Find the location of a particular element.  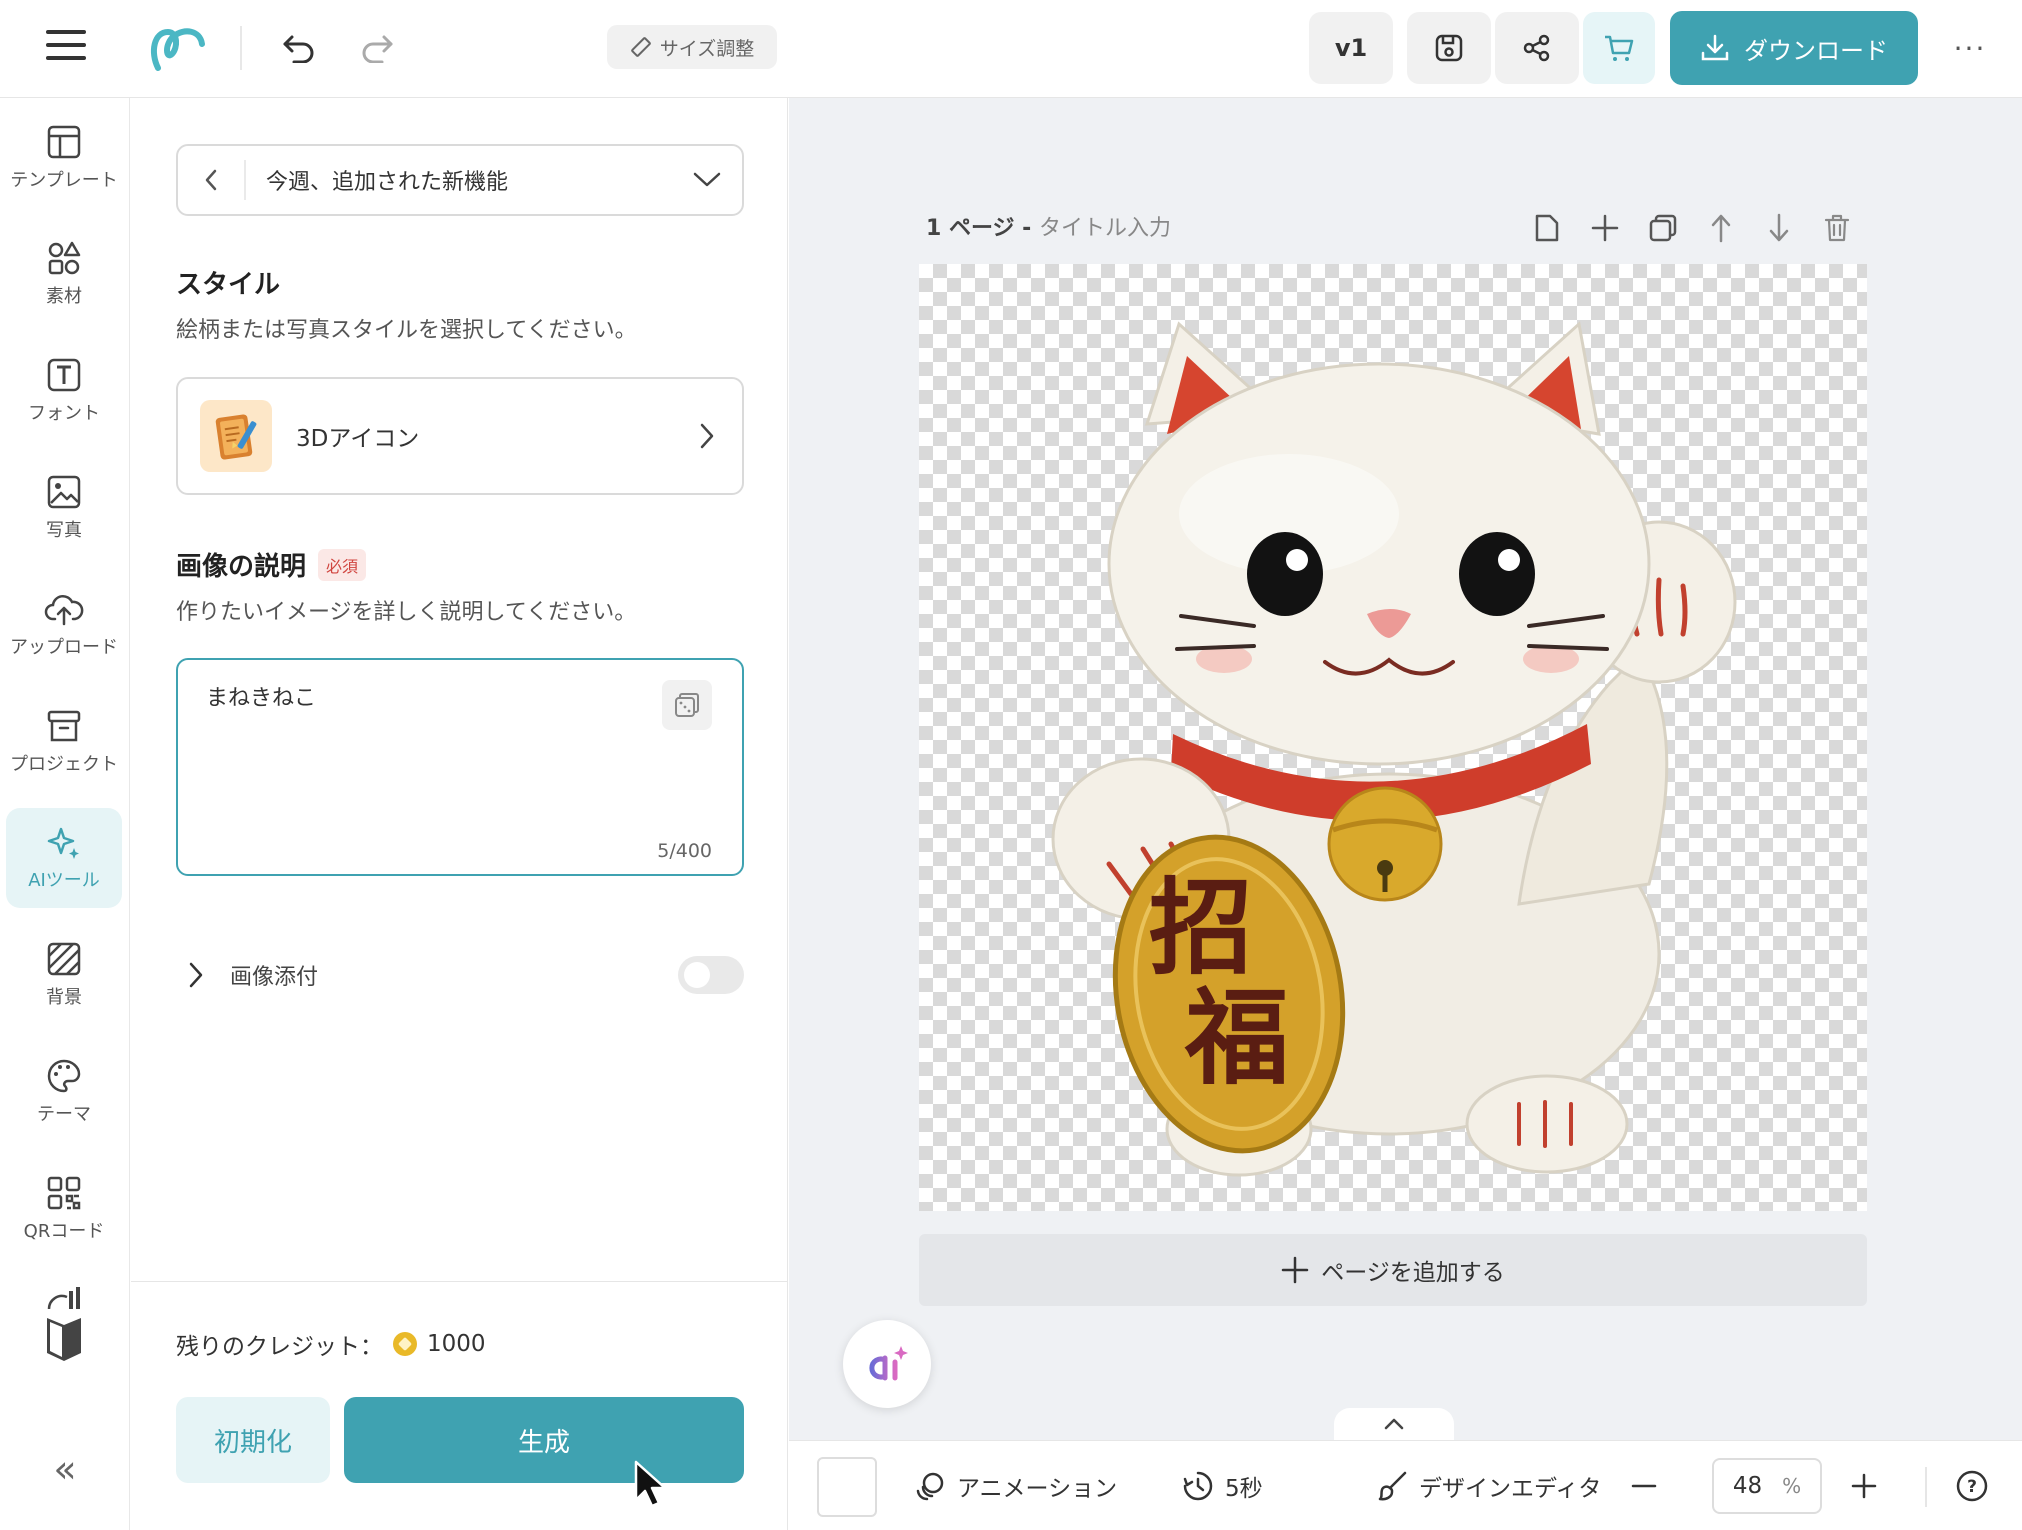

ai-tools-icon is located at coordinates (63, 843).